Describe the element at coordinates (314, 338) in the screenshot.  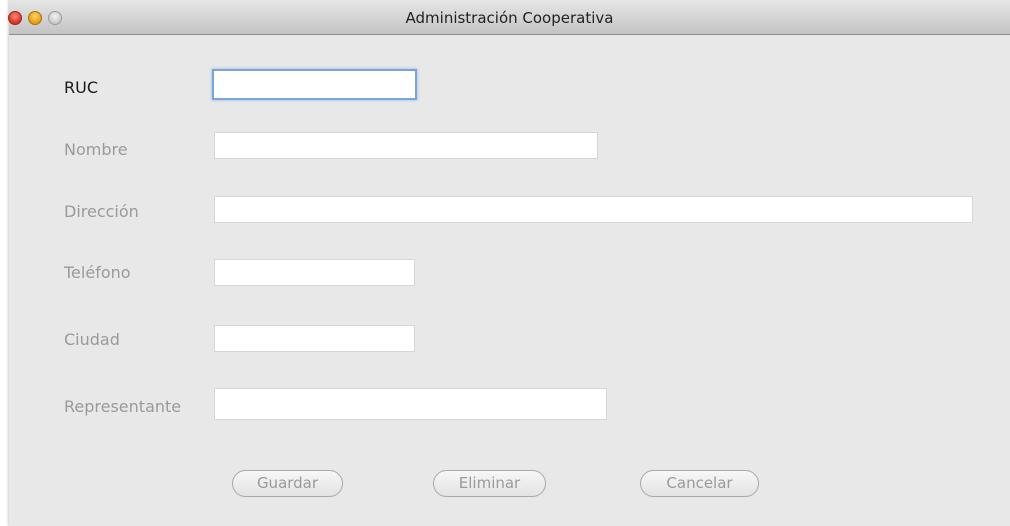
I see `ciudad-input` at that location.